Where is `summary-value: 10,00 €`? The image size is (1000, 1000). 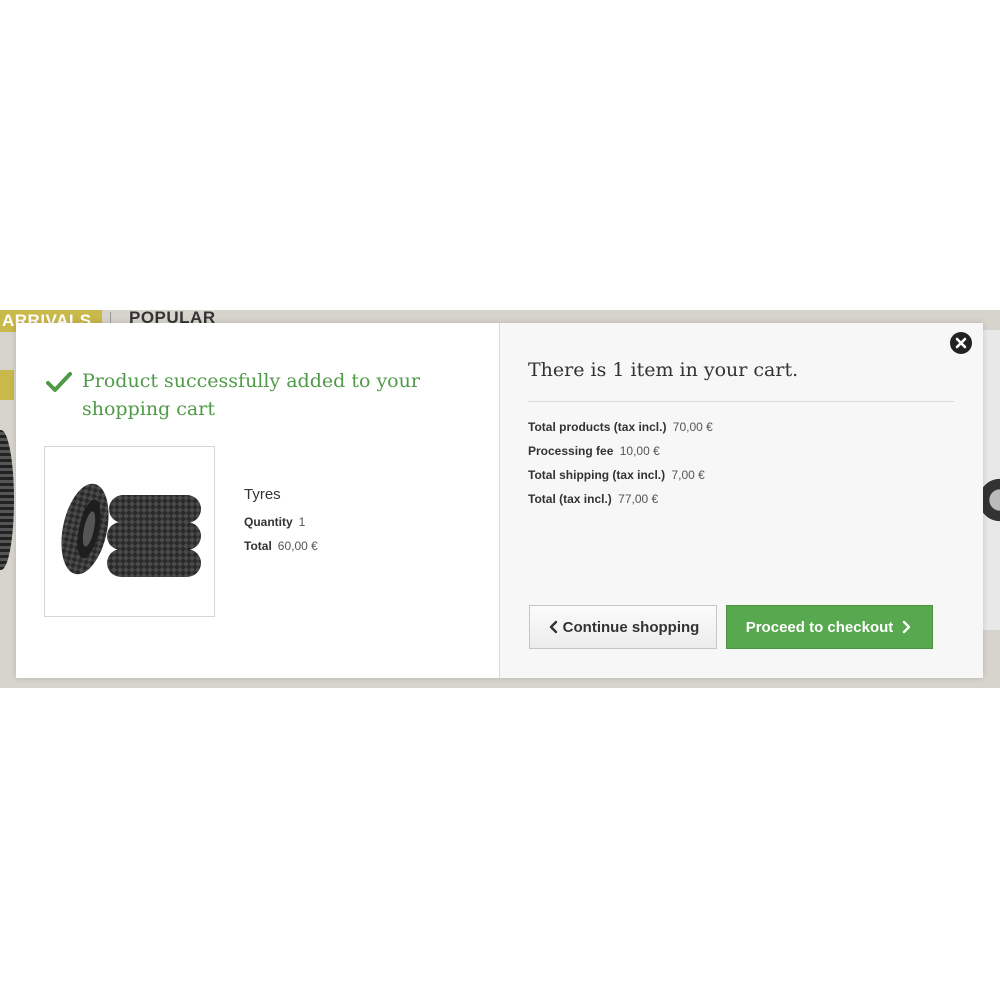
summary-value: 10,00 € is located at coordinates (639, 451).